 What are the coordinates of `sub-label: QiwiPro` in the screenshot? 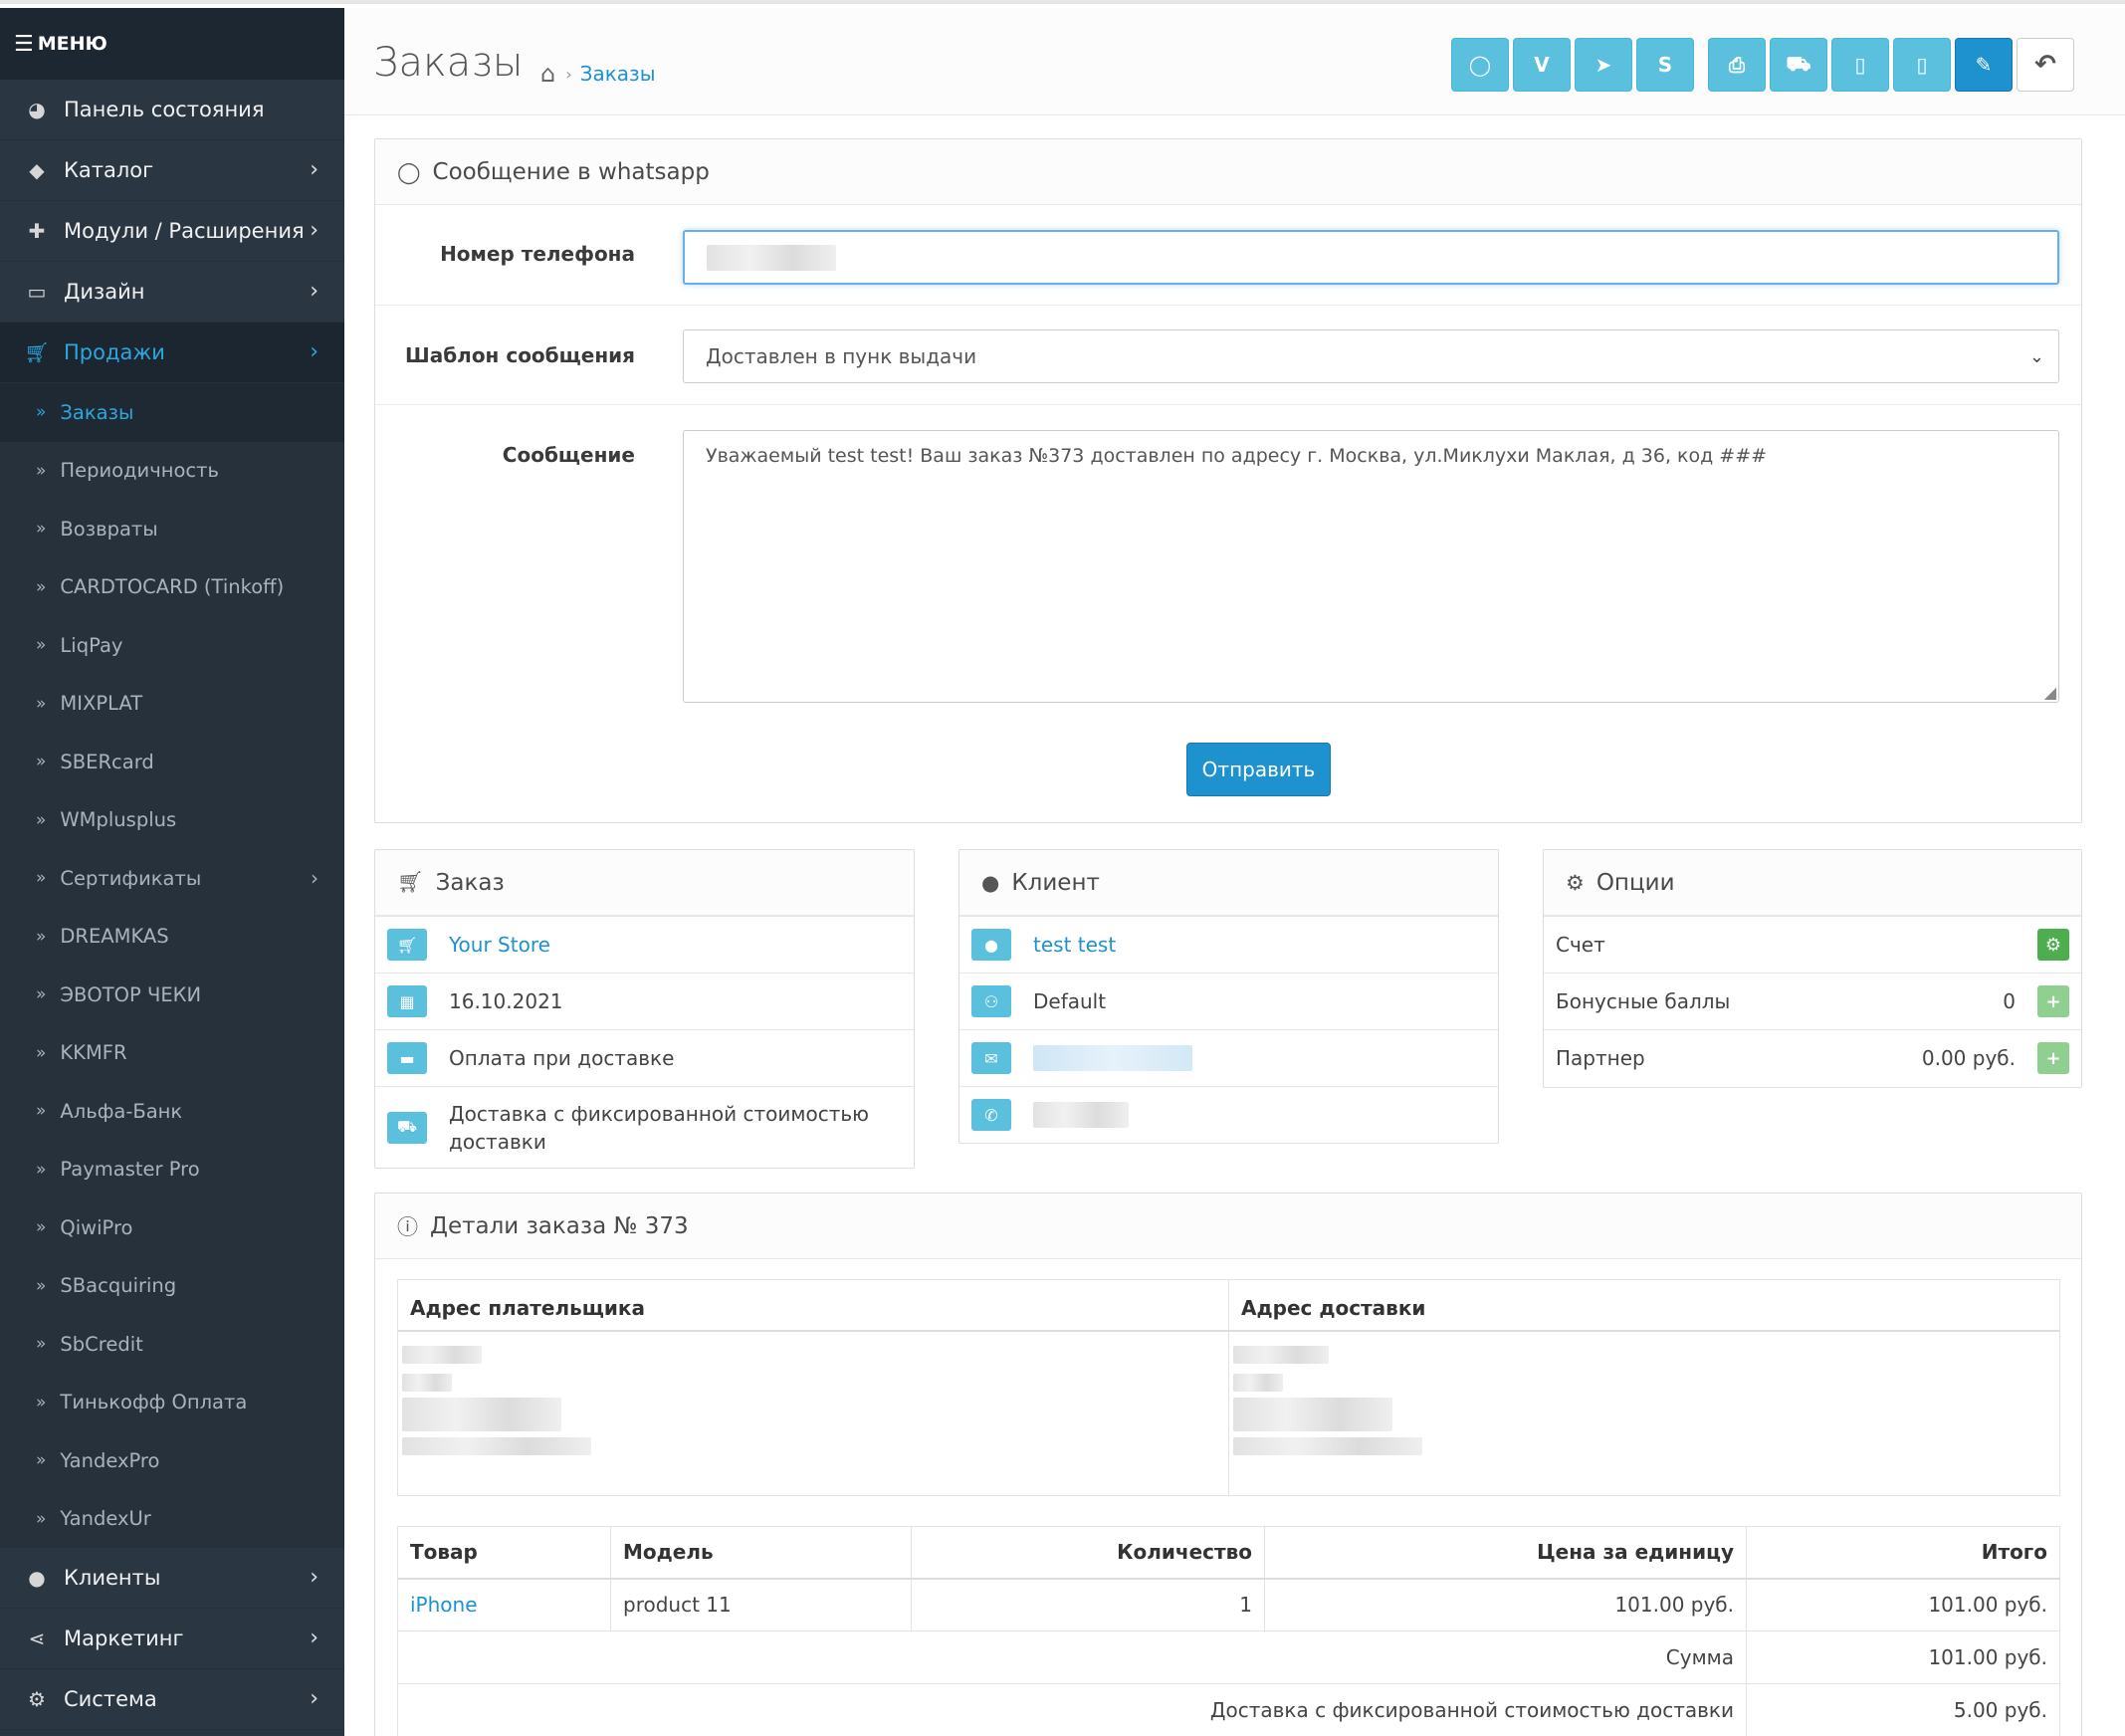 It's located at (96, 1227).